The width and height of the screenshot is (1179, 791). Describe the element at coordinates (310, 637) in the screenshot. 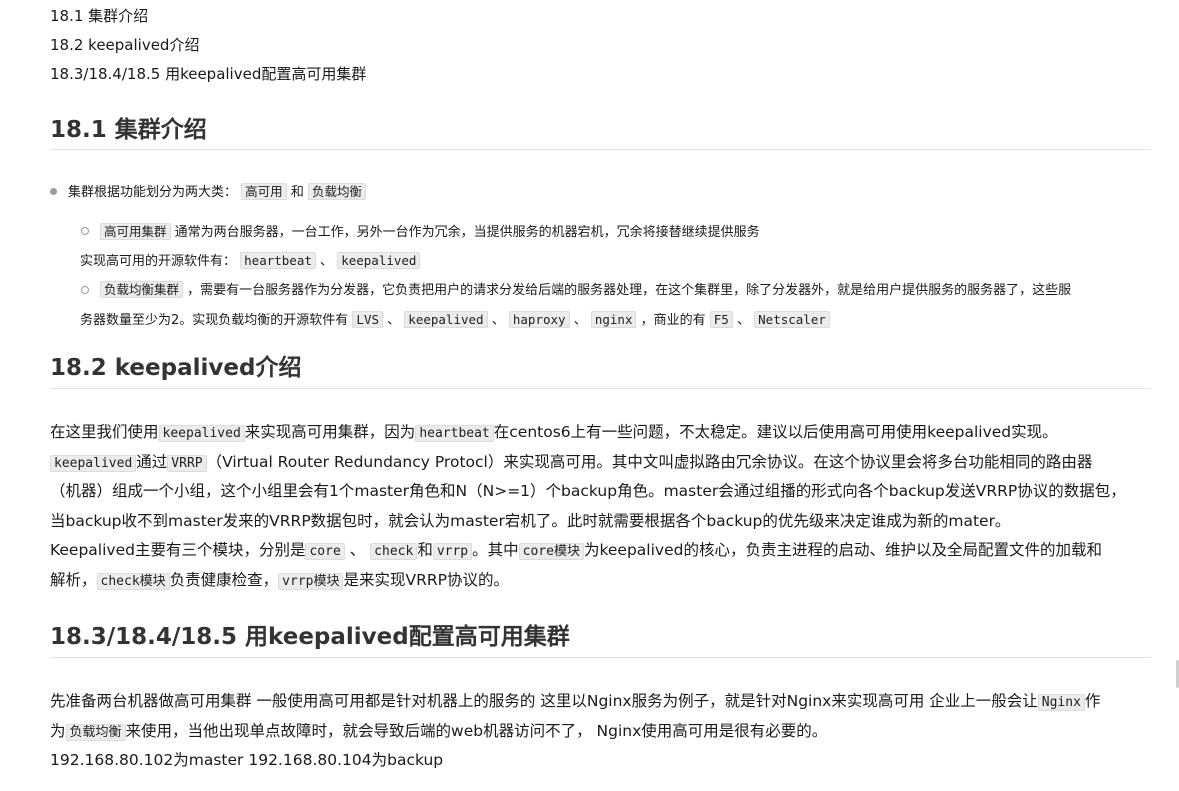

I see `section-heading-18-3: 18.3/18.4/18.5 用keepalived配置高可用集群` at that location.